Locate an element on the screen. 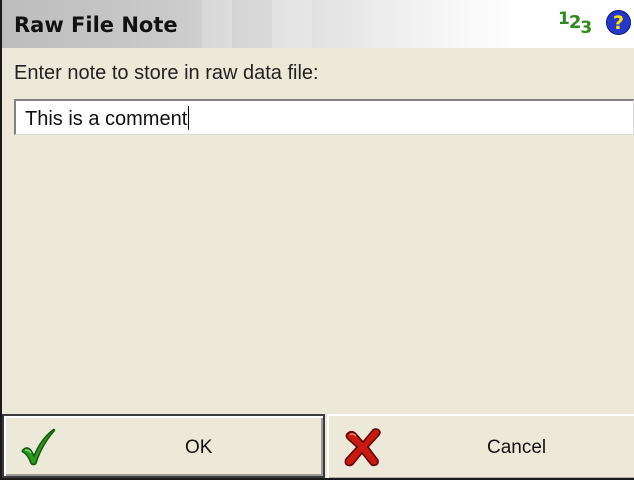 The width and height of the screenshot is (634, 480). note-prompt-label: Enter note to store in raw data file: is located at coordinates (166, 73).